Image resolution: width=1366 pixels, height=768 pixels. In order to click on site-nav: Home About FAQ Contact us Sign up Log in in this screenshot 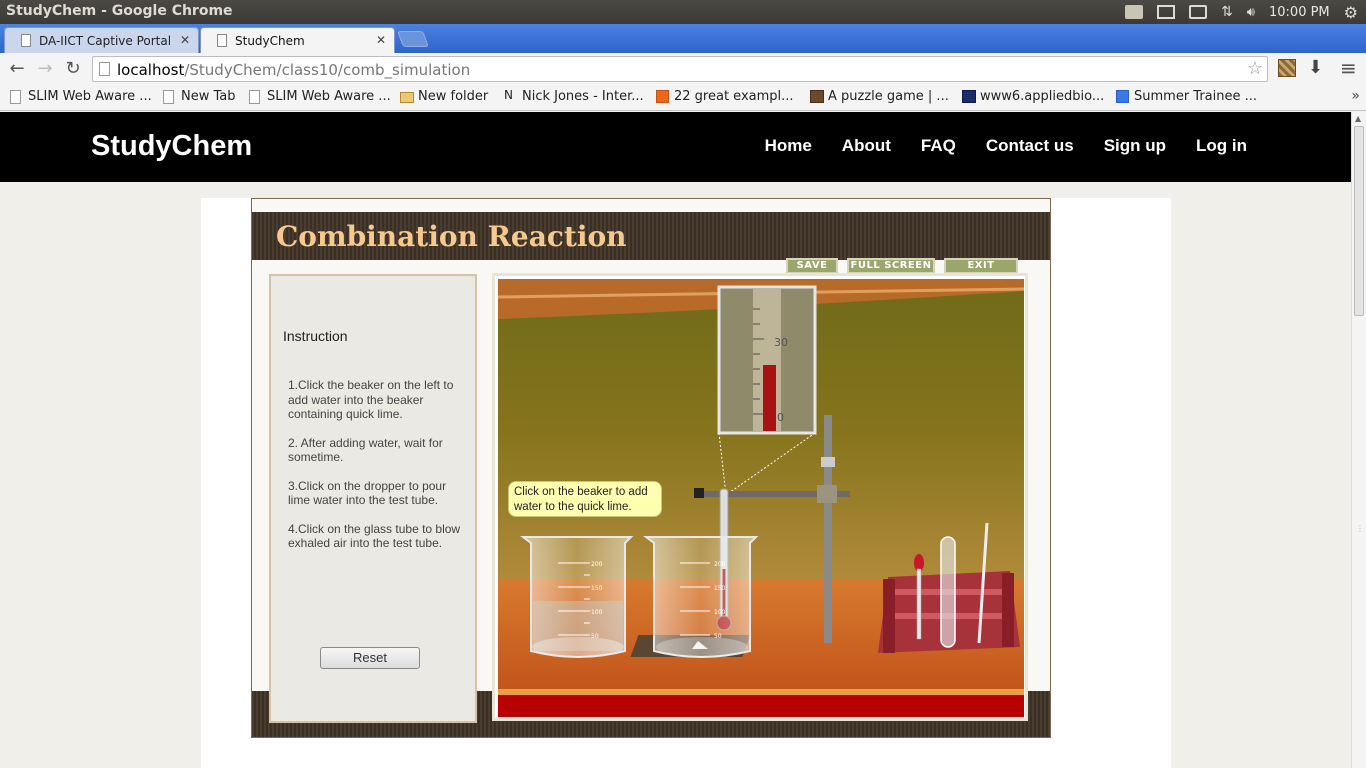, I will do `click(991, 146)`.